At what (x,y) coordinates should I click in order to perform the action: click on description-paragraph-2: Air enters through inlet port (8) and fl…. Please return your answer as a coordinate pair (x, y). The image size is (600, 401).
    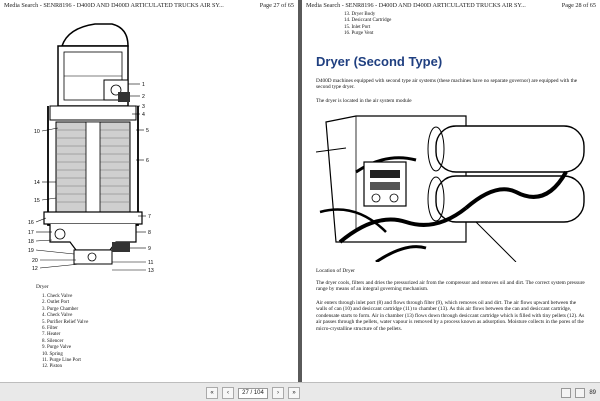
    Looking at the image, I should click on (450, 316).